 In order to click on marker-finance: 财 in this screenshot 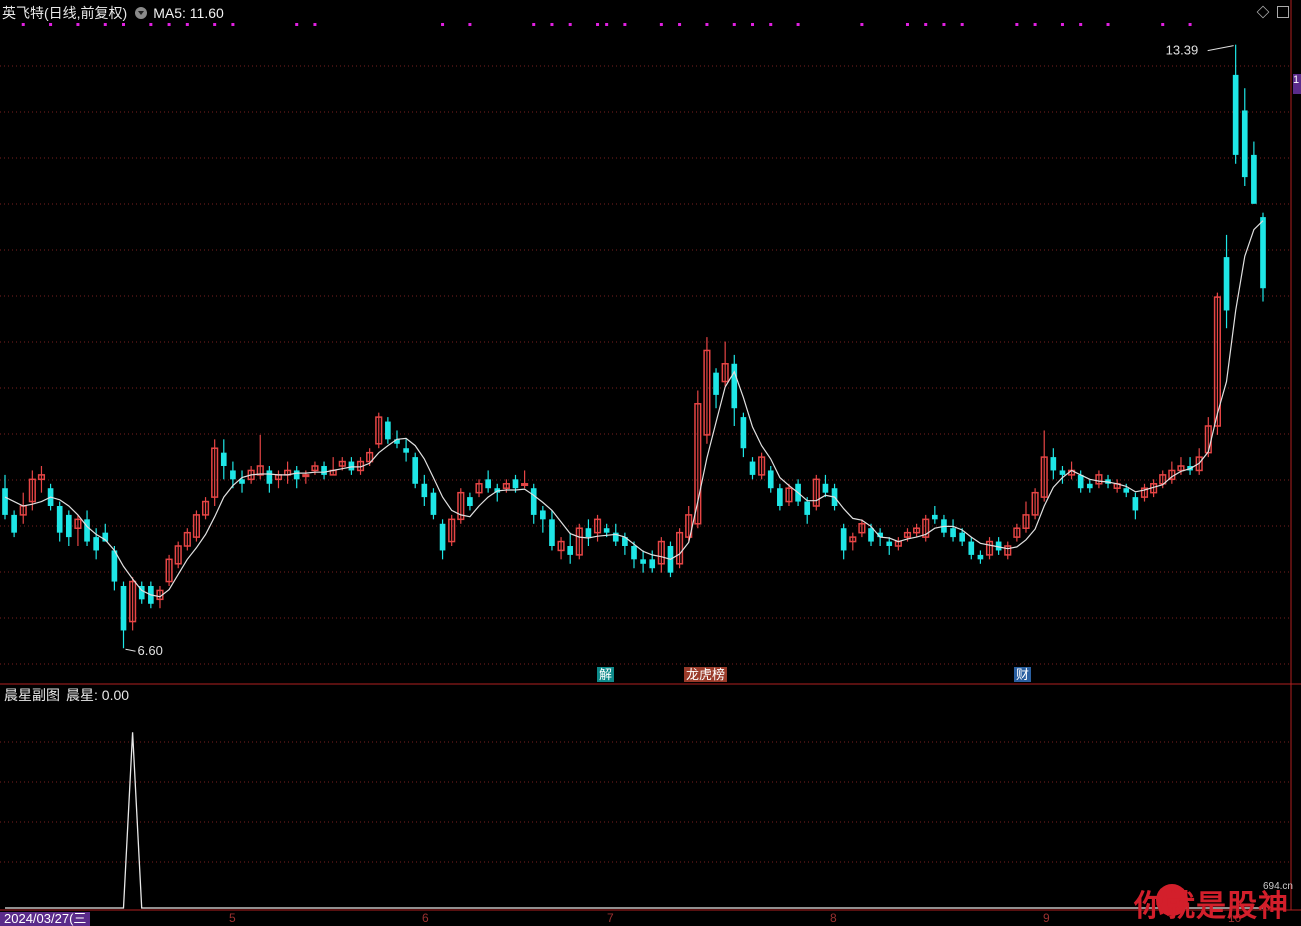, I will do `click(1023, 674)`.